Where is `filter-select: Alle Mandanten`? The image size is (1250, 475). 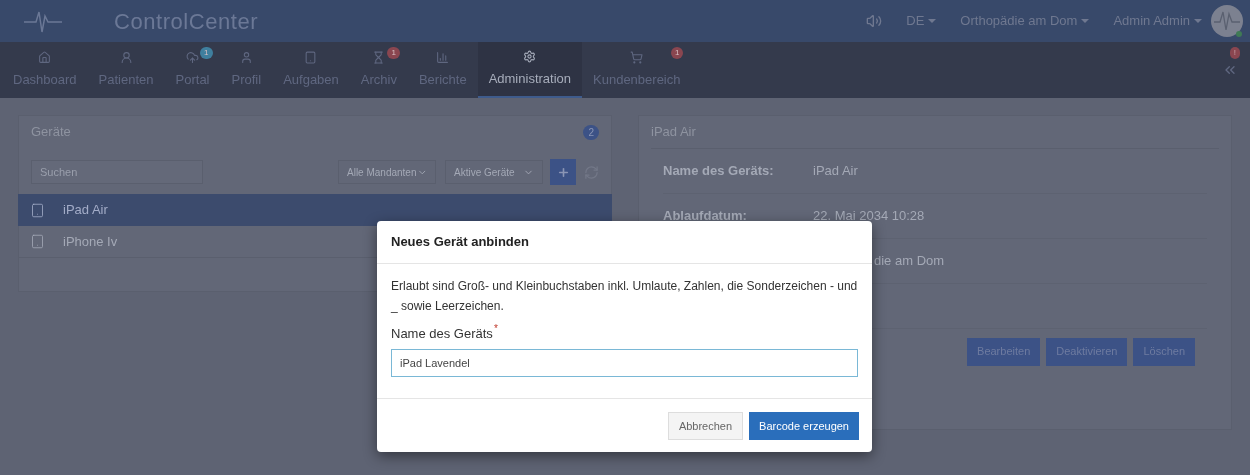
filter-select: Alle Mandanten is located at coordinates (387, 172).